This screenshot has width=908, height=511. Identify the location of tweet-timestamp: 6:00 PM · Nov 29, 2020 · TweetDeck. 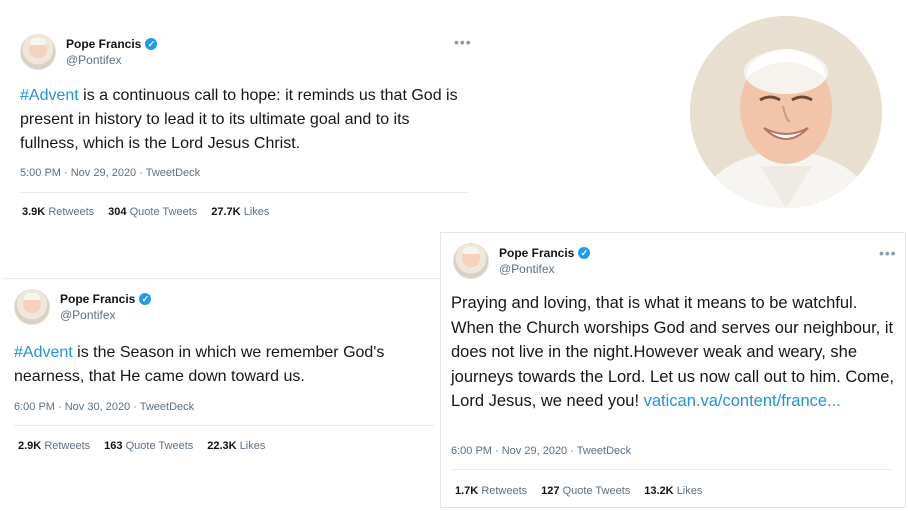
(541, 451).